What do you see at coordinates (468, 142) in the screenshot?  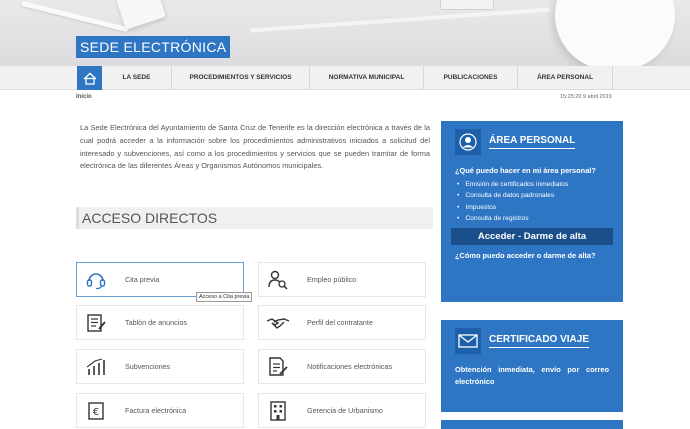 I see `user-icon` at bounding box center [468, 142].